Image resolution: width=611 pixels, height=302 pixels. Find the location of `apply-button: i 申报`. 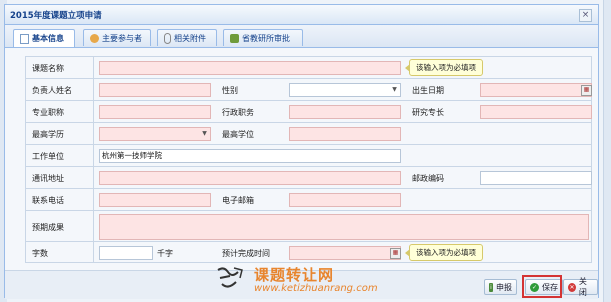

apply-button: i 申报 is located at coordinates (500, 287).